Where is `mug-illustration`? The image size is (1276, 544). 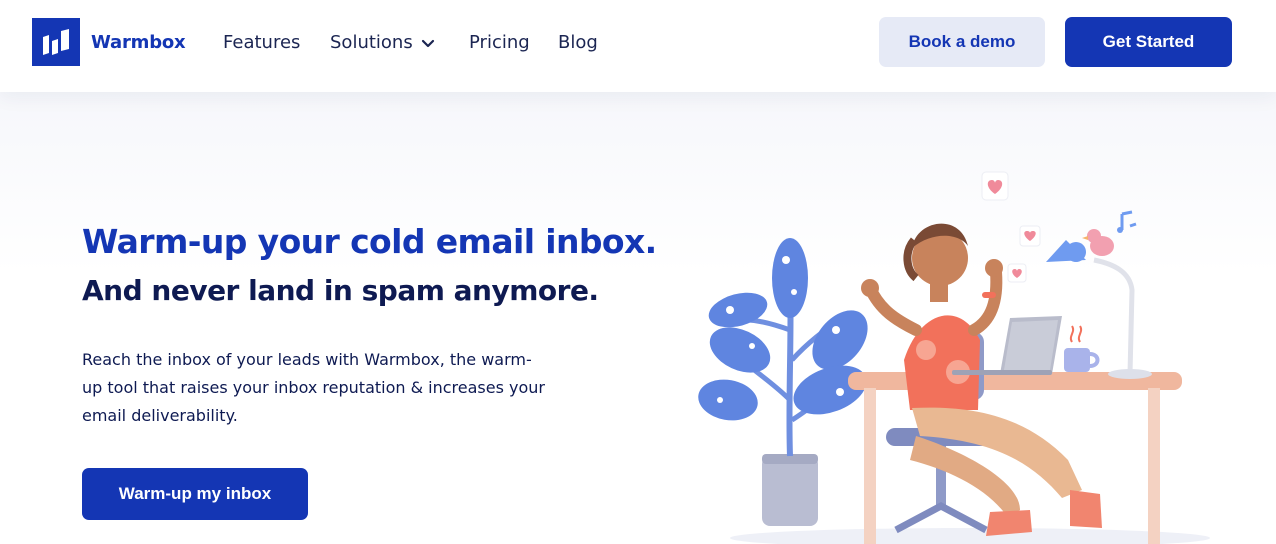
mug-illustration is located at coordinates (1082, 348).